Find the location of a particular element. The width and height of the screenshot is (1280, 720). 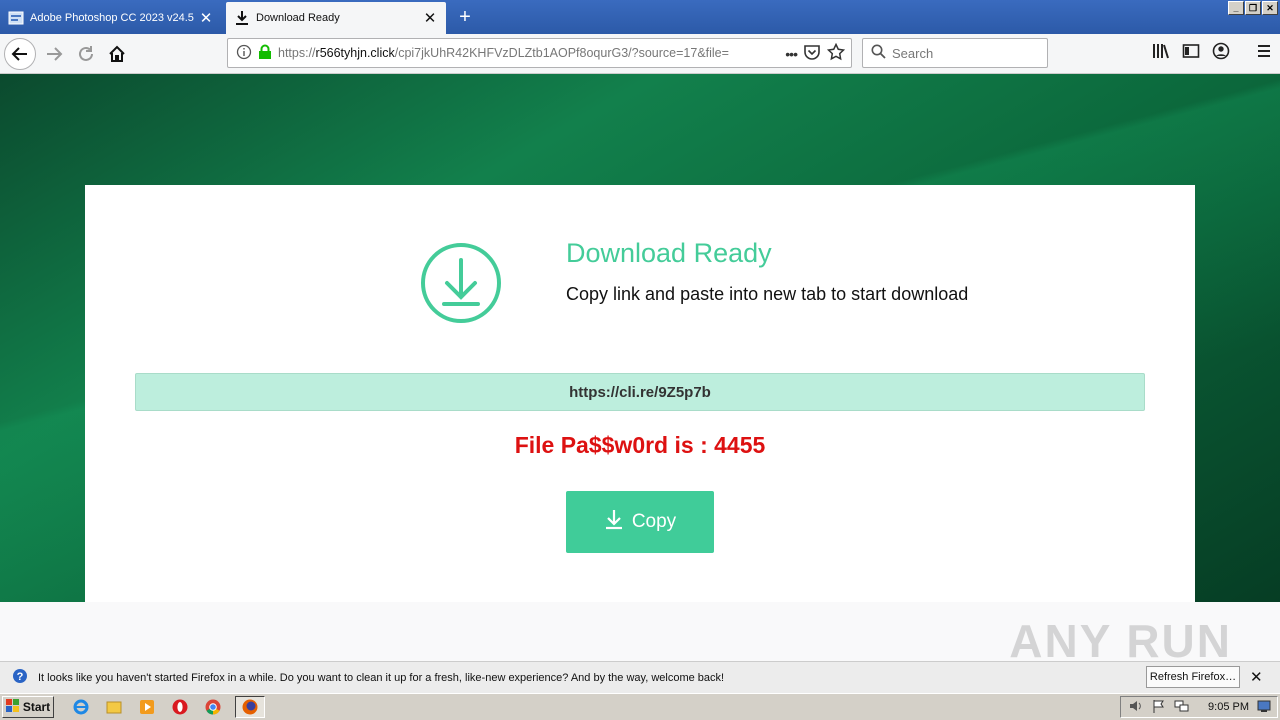

search-icon is located at coordinates (878, 53).